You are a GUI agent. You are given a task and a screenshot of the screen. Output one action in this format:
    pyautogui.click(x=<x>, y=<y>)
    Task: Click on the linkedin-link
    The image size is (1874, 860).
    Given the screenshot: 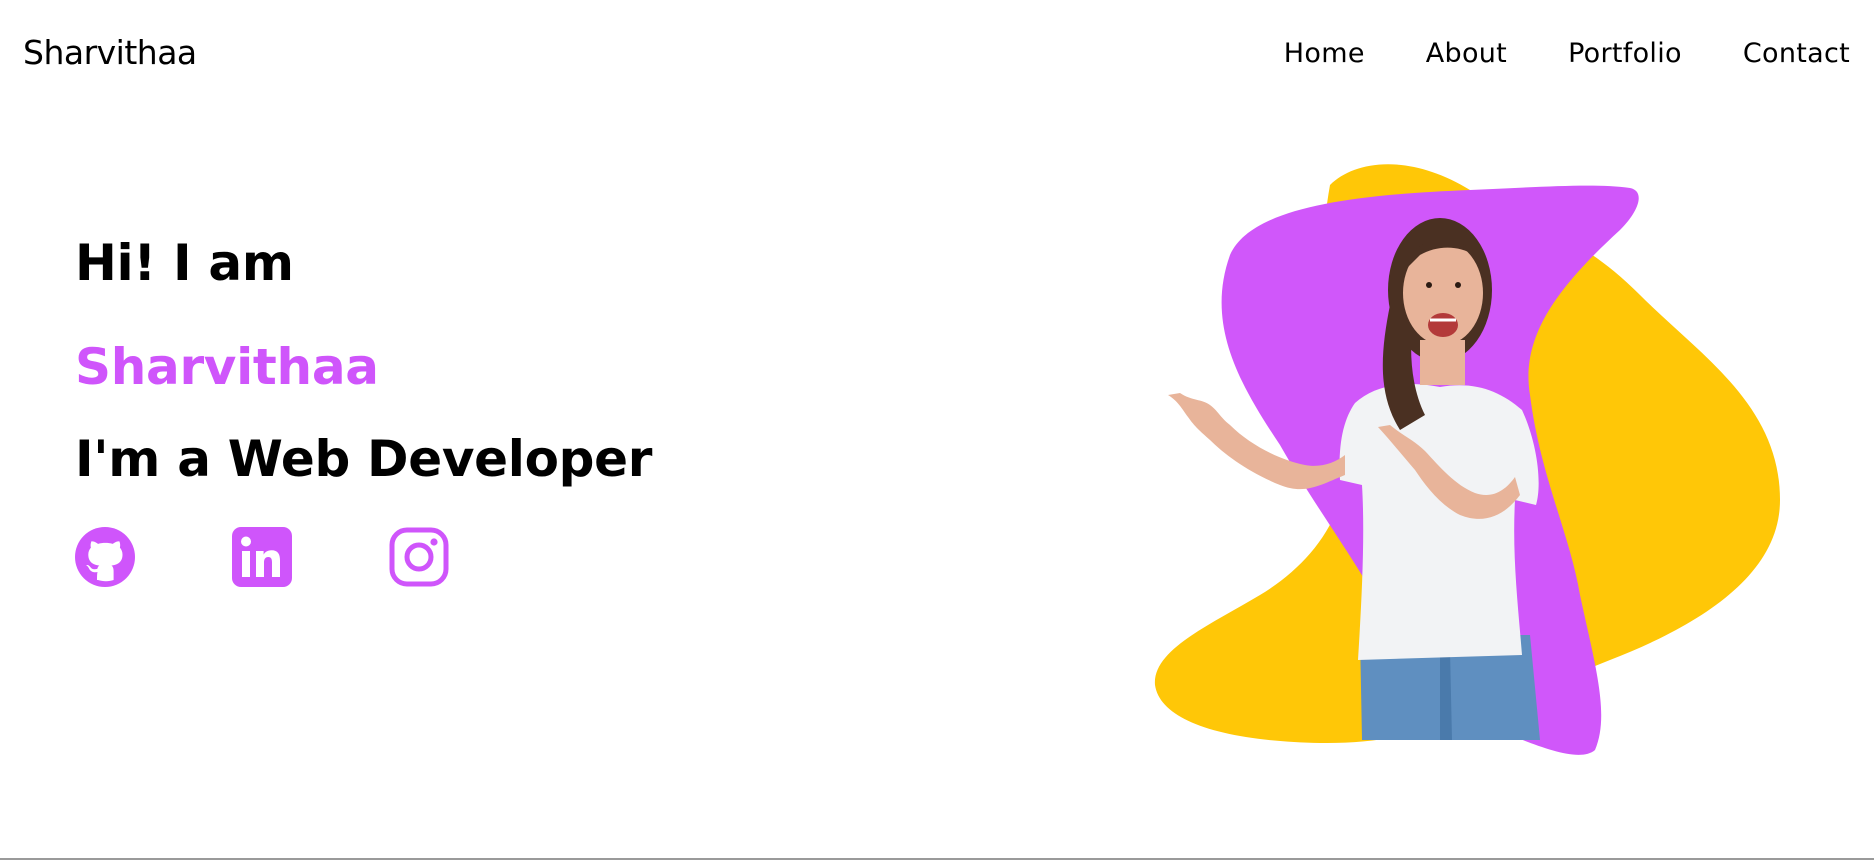 What is the action you would take?
    pyautogui.click(x=262, y=557)
    